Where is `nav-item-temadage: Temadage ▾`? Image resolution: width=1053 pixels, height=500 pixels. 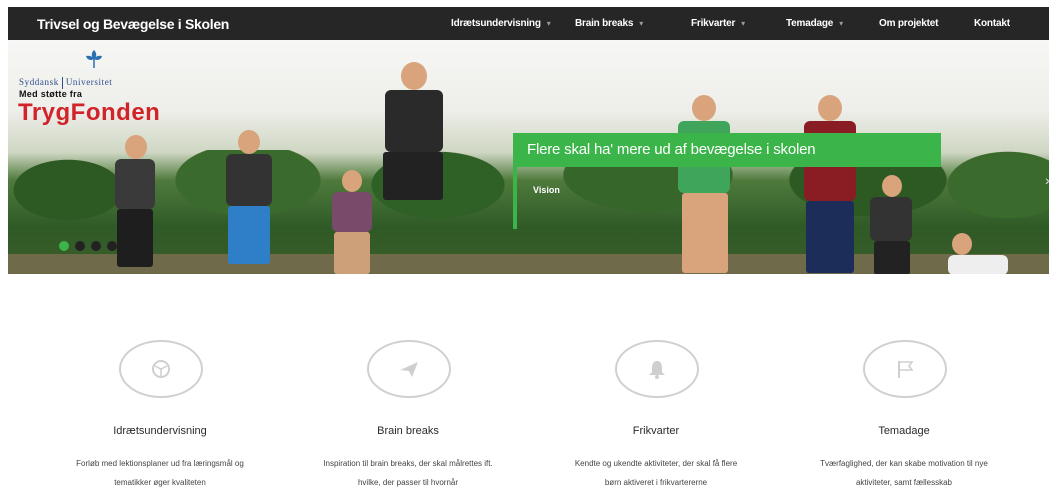
nav-item-temadage: Temadage ▾ is located at coordinates (814, 23).